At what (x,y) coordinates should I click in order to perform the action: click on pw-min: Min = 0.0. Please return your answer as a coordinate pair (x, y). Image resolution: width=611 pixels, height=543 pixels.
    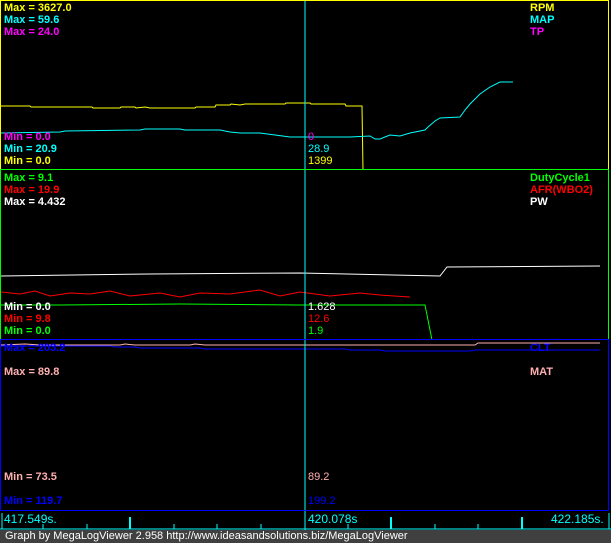
    Looking at the image, I should click on (27, 307).